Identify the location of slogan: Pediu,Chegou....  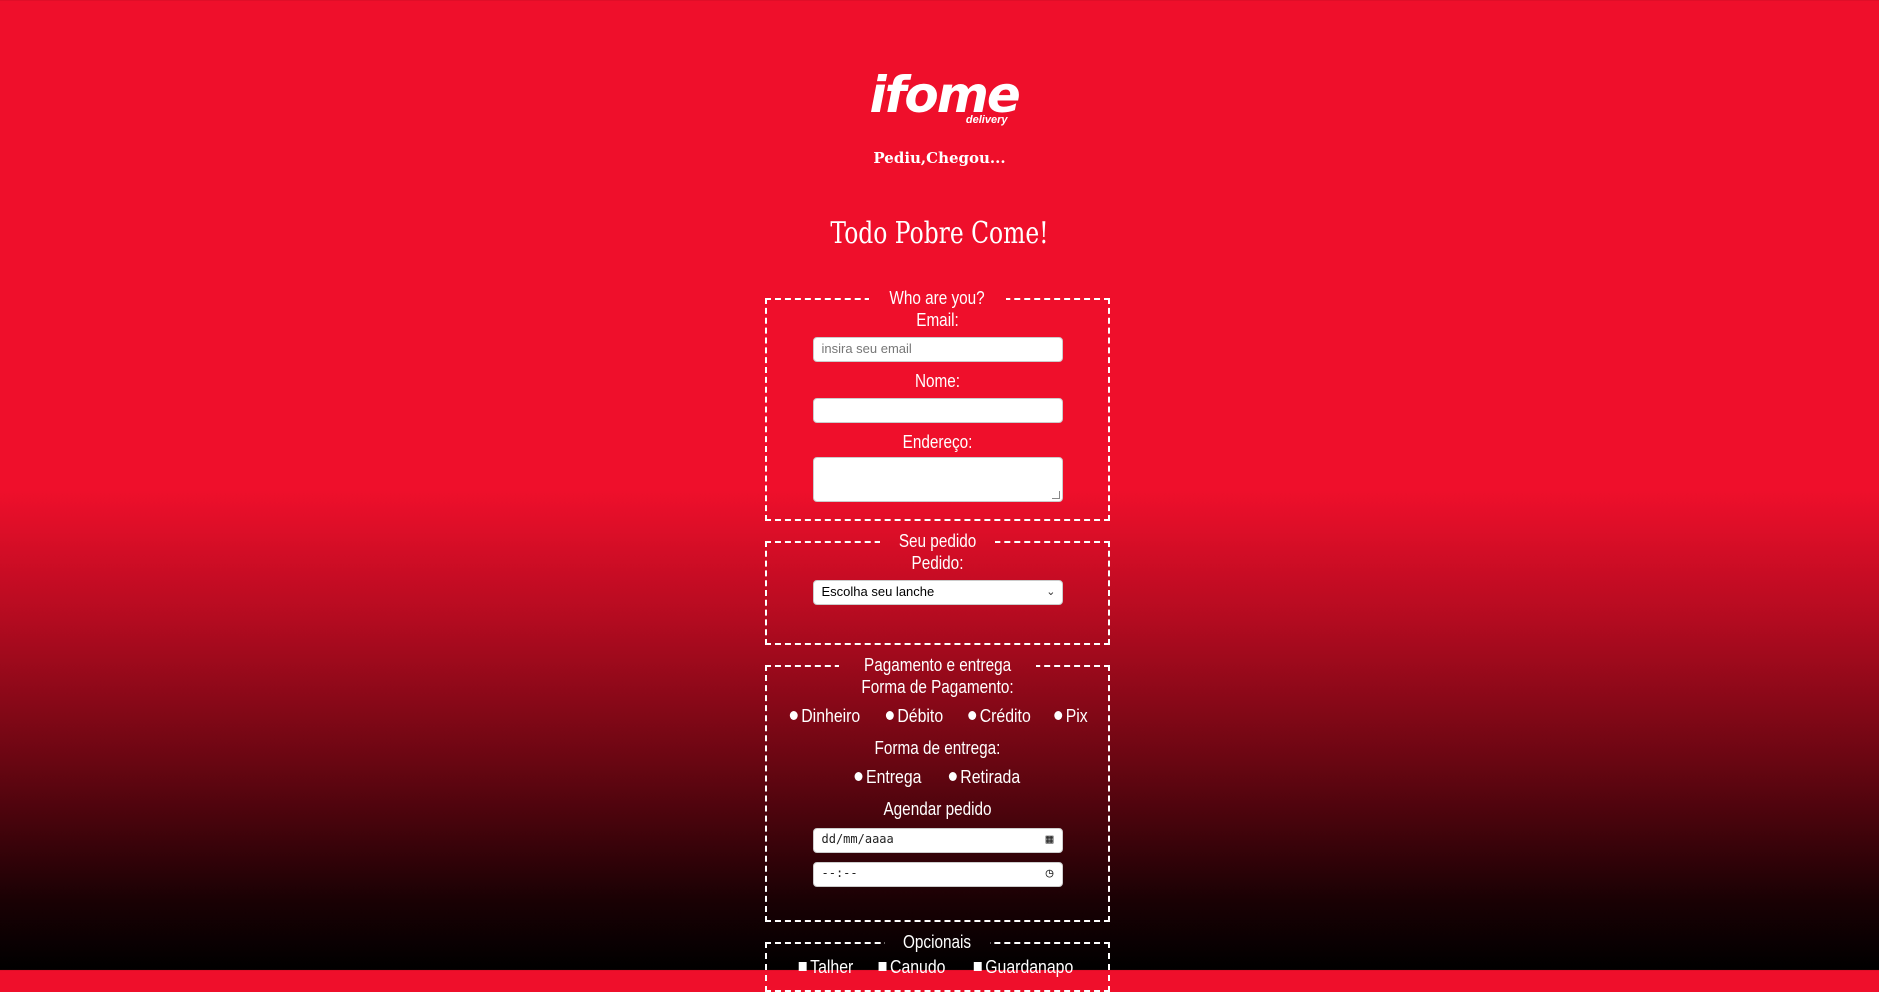
(939, 158).